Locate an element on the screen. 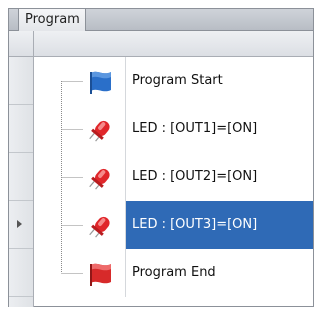 The width and height of the screenshot is (321, 314). tree-row-led-out1: LED : [OUT1]=[ON] is located at coordinates (174, 129).